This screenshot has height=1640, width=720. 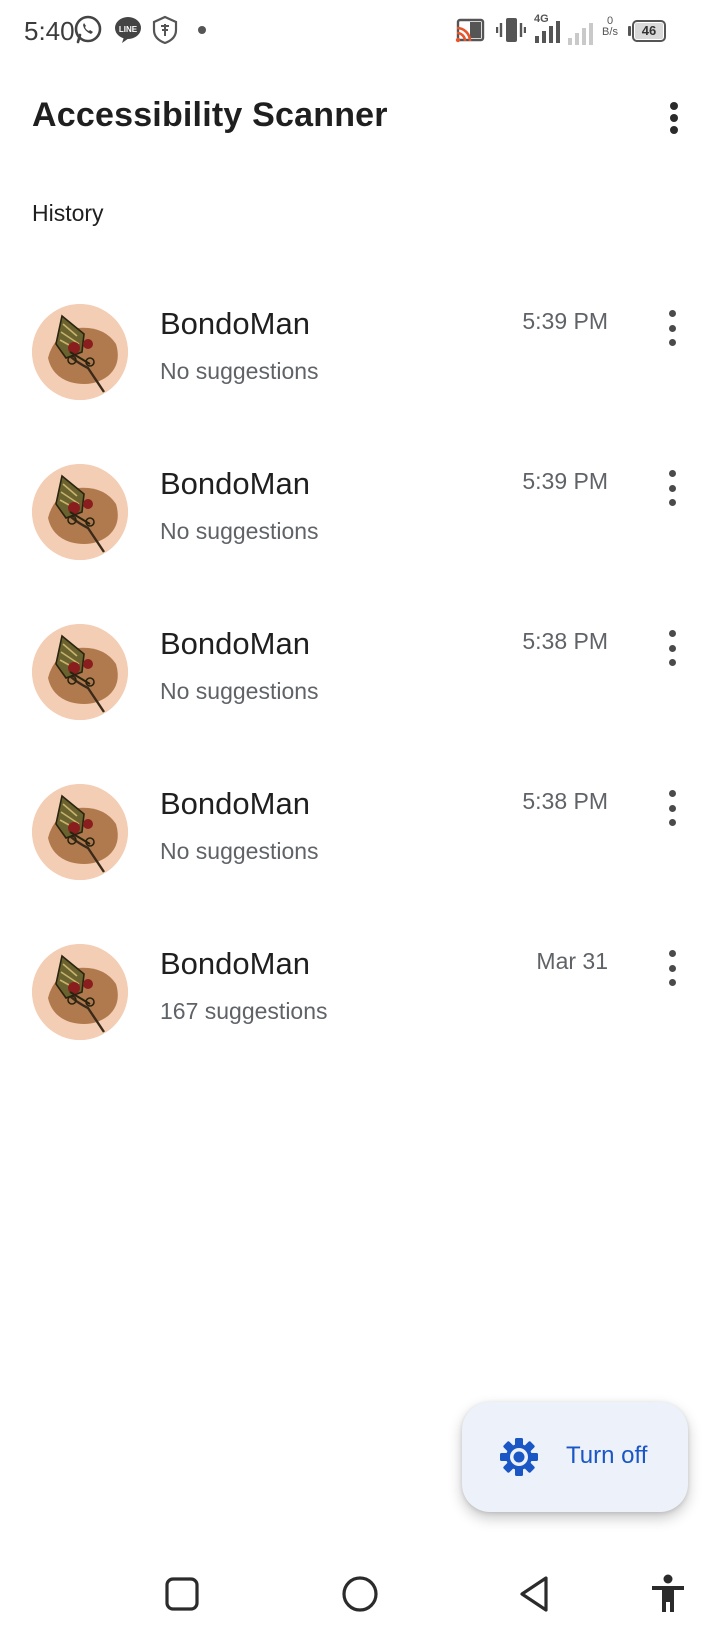 I want to click on signal-icon, so click(x=580, y=34).